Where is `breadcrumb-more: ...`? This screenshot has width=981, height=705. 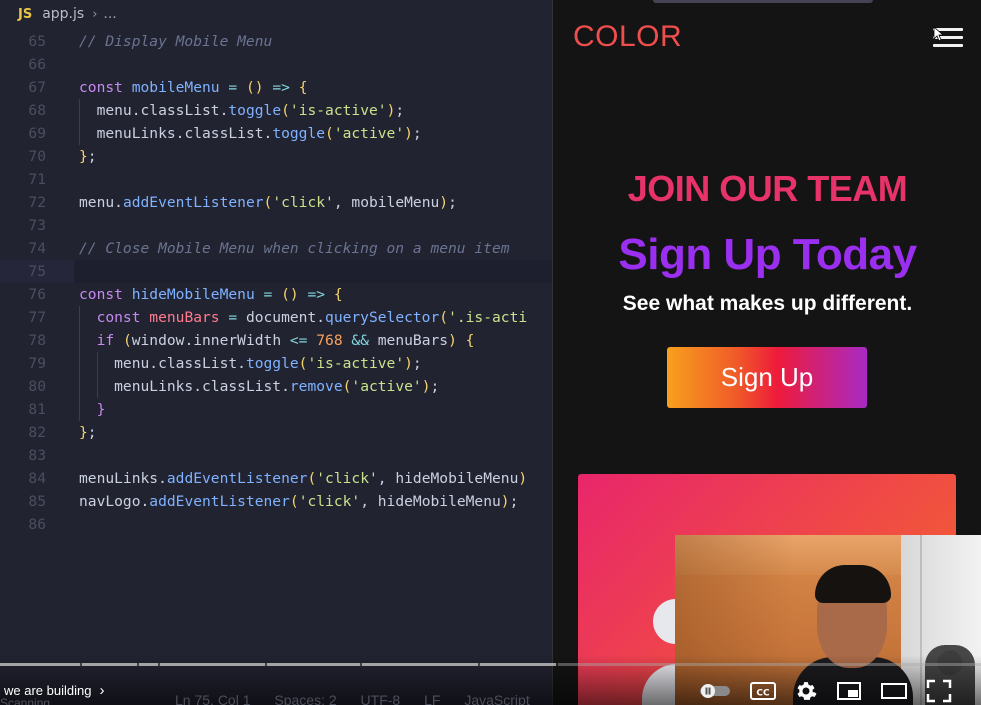 breadcrumb-more: ... is located at coordinates (109, 14).